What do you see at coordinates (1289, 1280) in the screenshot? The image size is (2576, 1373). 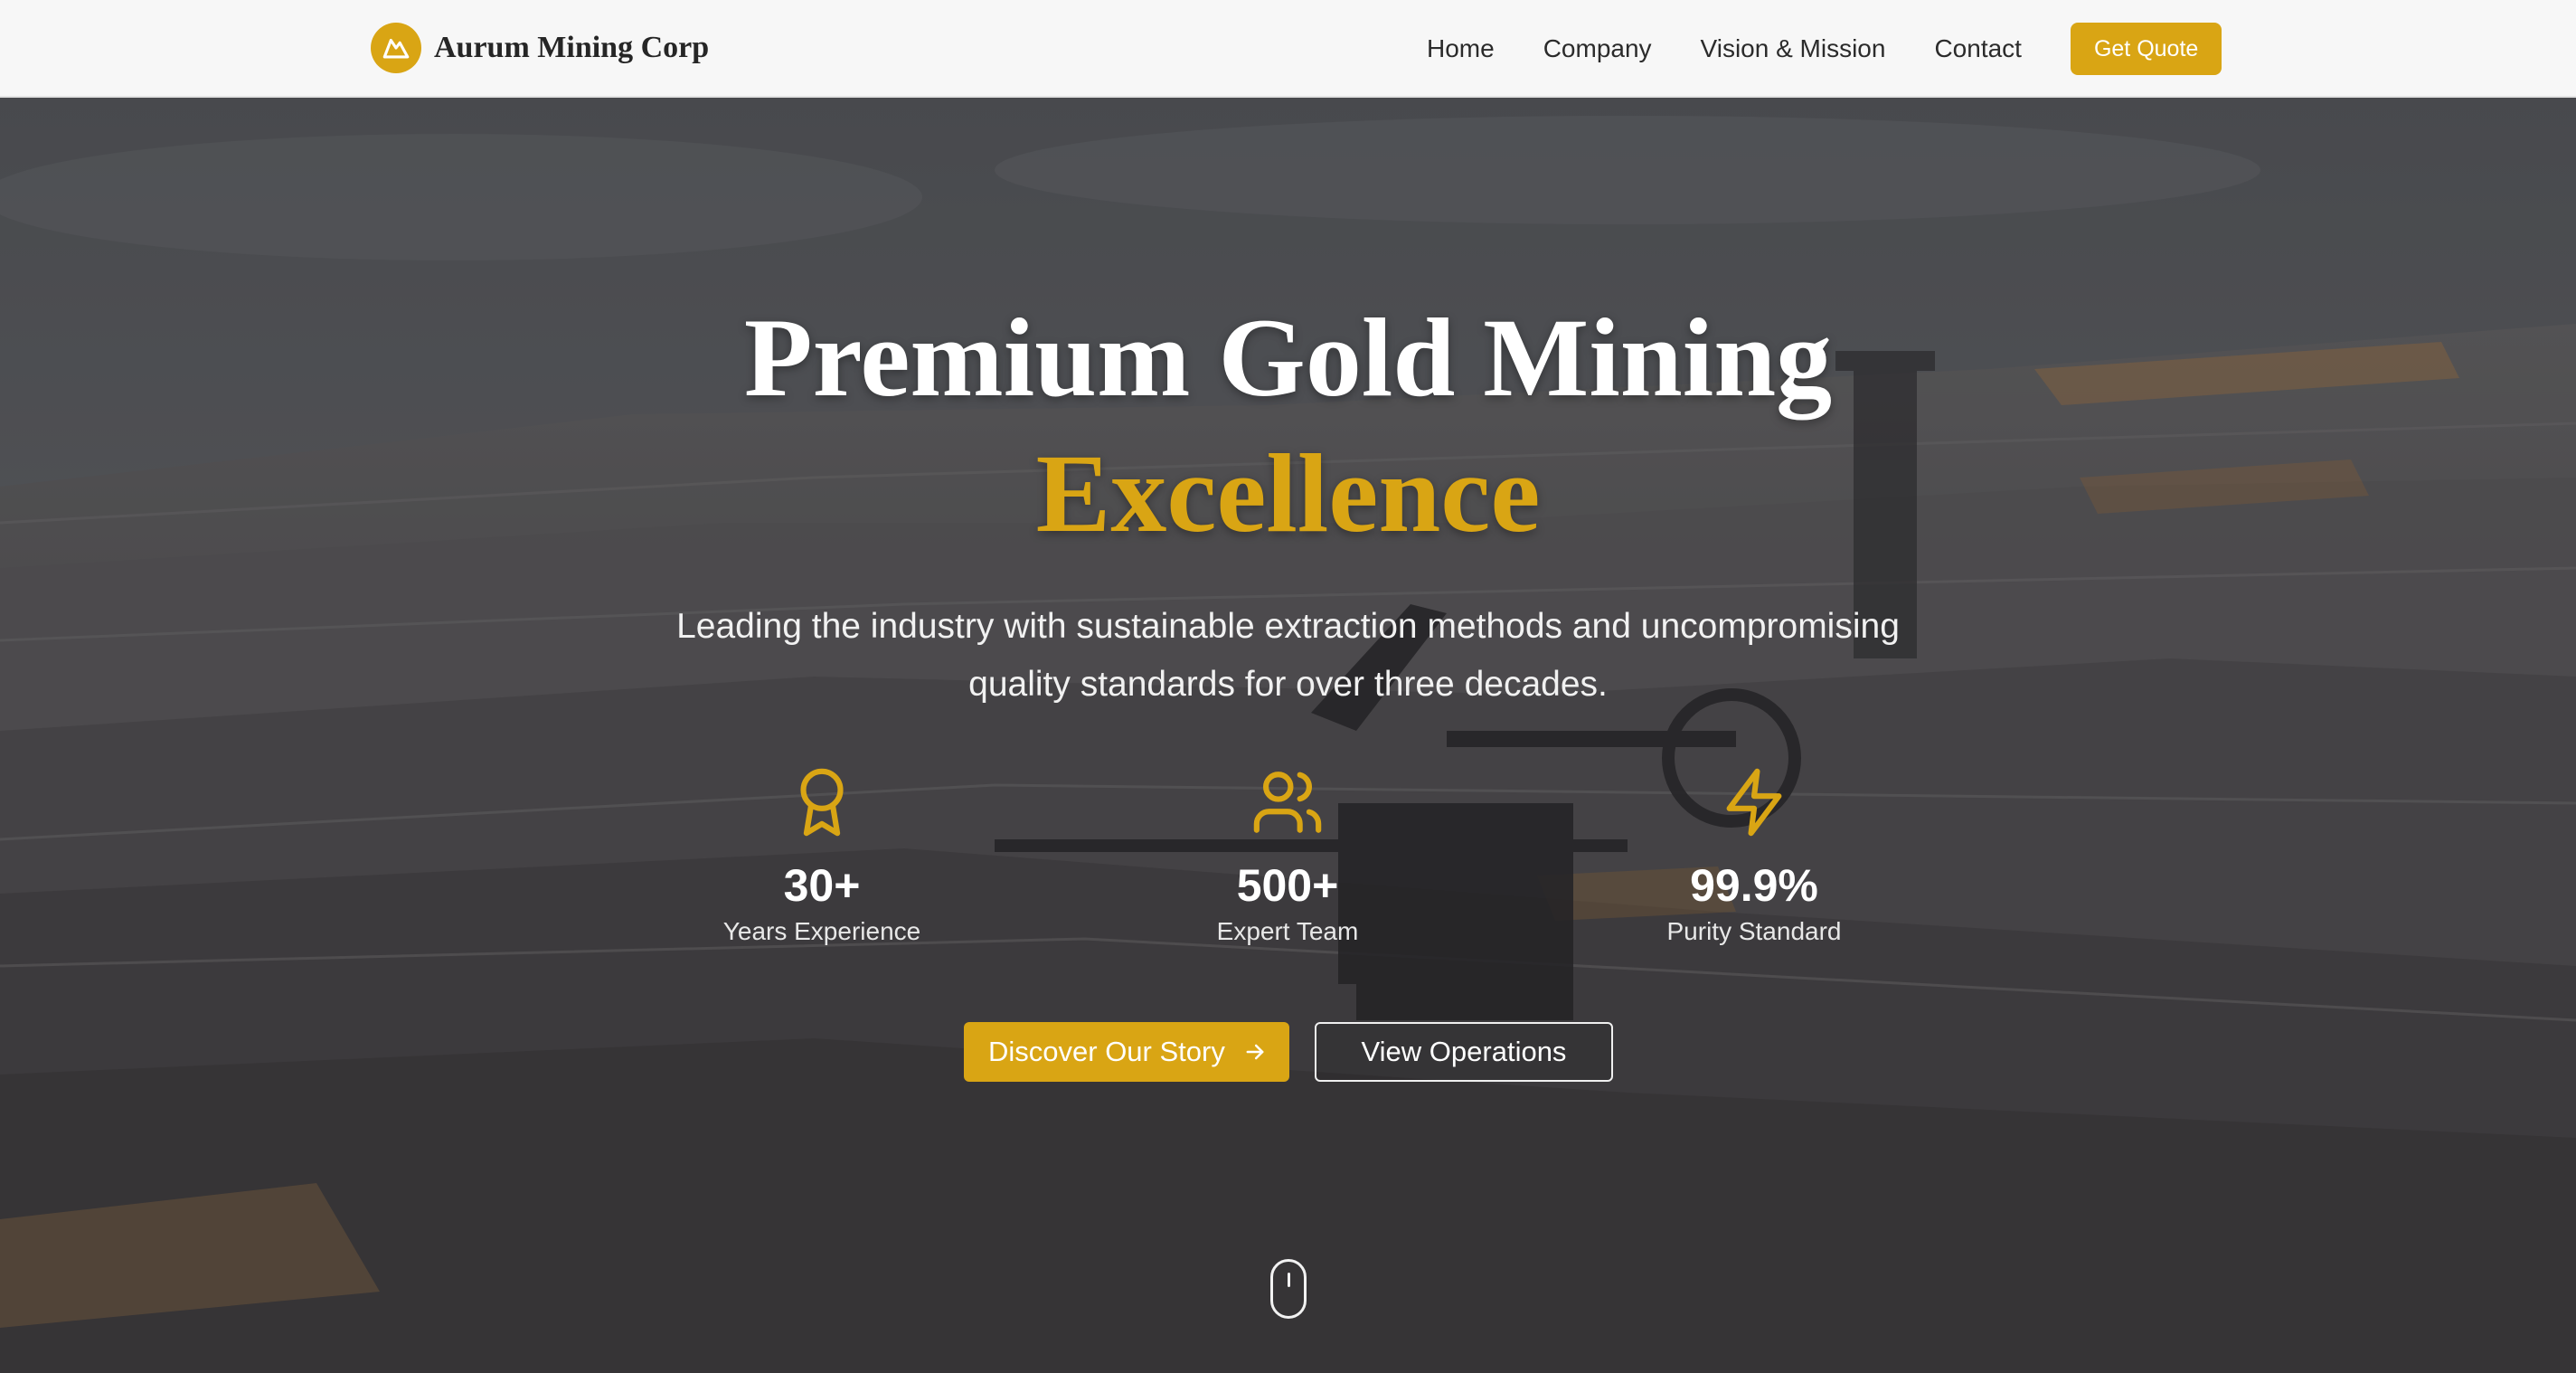 I see `scroll-wheel` at bounding box center [1289, 1280].